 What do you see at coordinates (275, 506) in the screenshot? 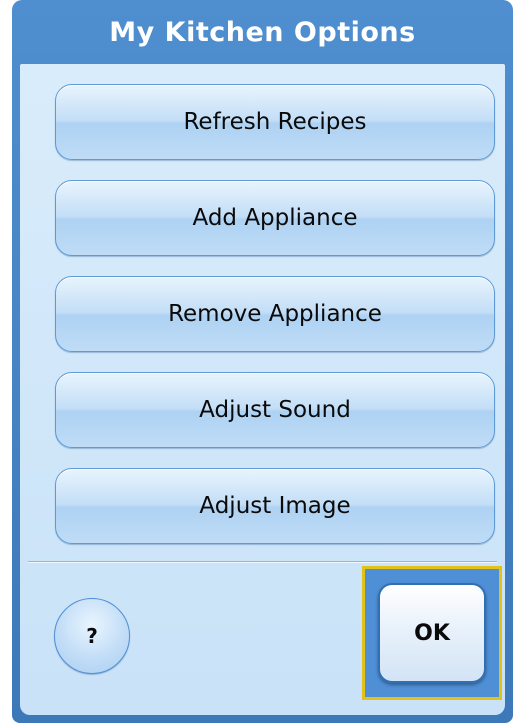
I see `adjust-image-button: Adjust Image` at bounding box center [275, 506].